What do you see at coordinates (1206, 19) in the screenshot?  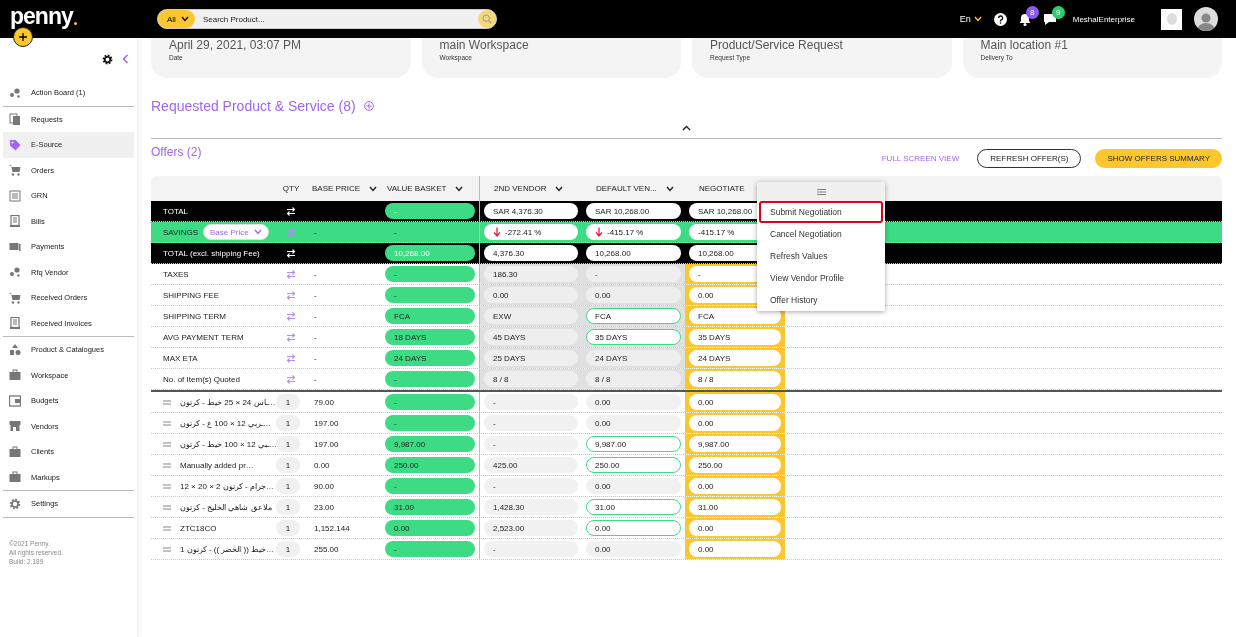 I see `avatar` at bounding box center [1206, 19].